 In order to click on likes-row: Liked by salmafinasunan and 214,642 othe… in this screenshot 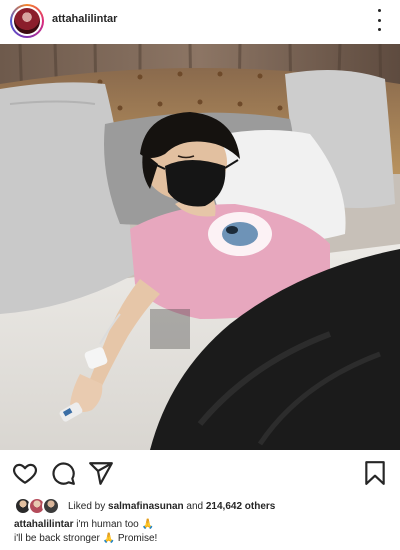, I will do `click(144, 506)`.